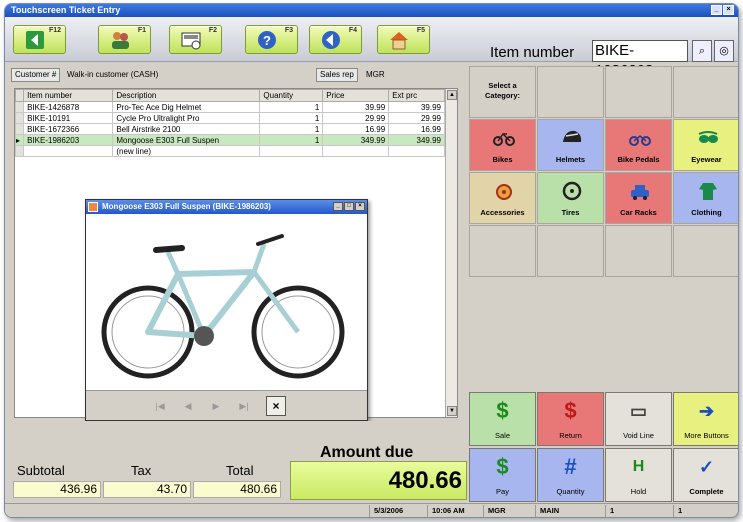 The height and width of the screenshot is (522, 743). I want to click on close-window-button: ×, so click(728, 10).